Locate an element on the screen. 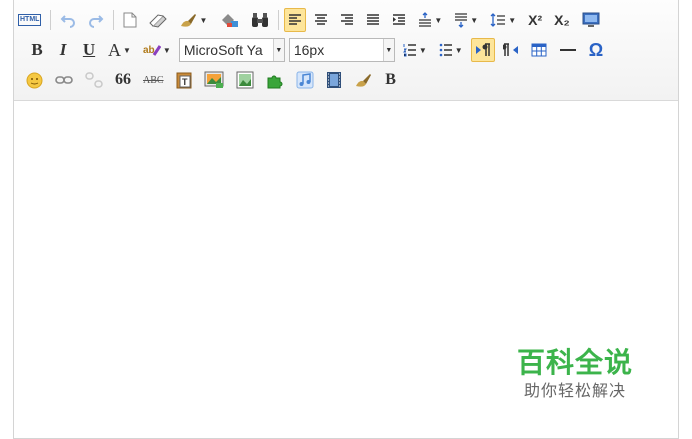  undo-icon is located at coordinates (68, 21).